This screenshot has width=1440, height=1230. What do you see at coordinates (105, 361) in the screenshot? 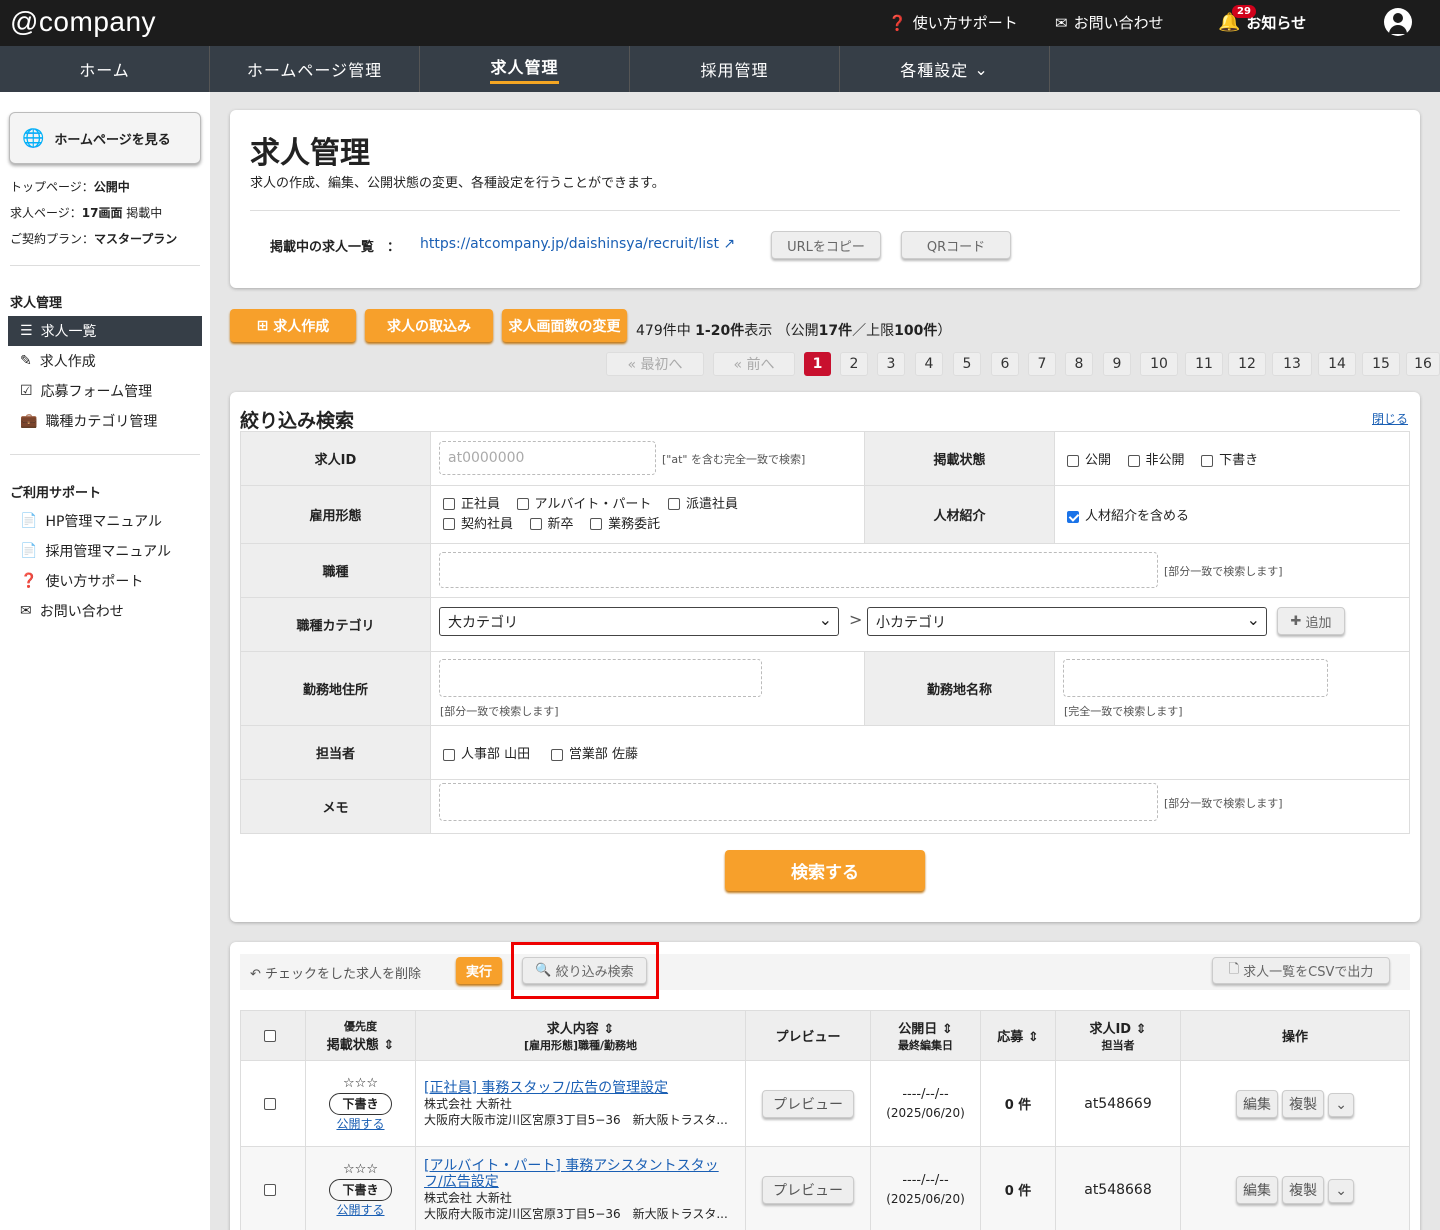
I see `sidebar-item-job-create: ✎ 求人作成` at bounding box center [105, 361].